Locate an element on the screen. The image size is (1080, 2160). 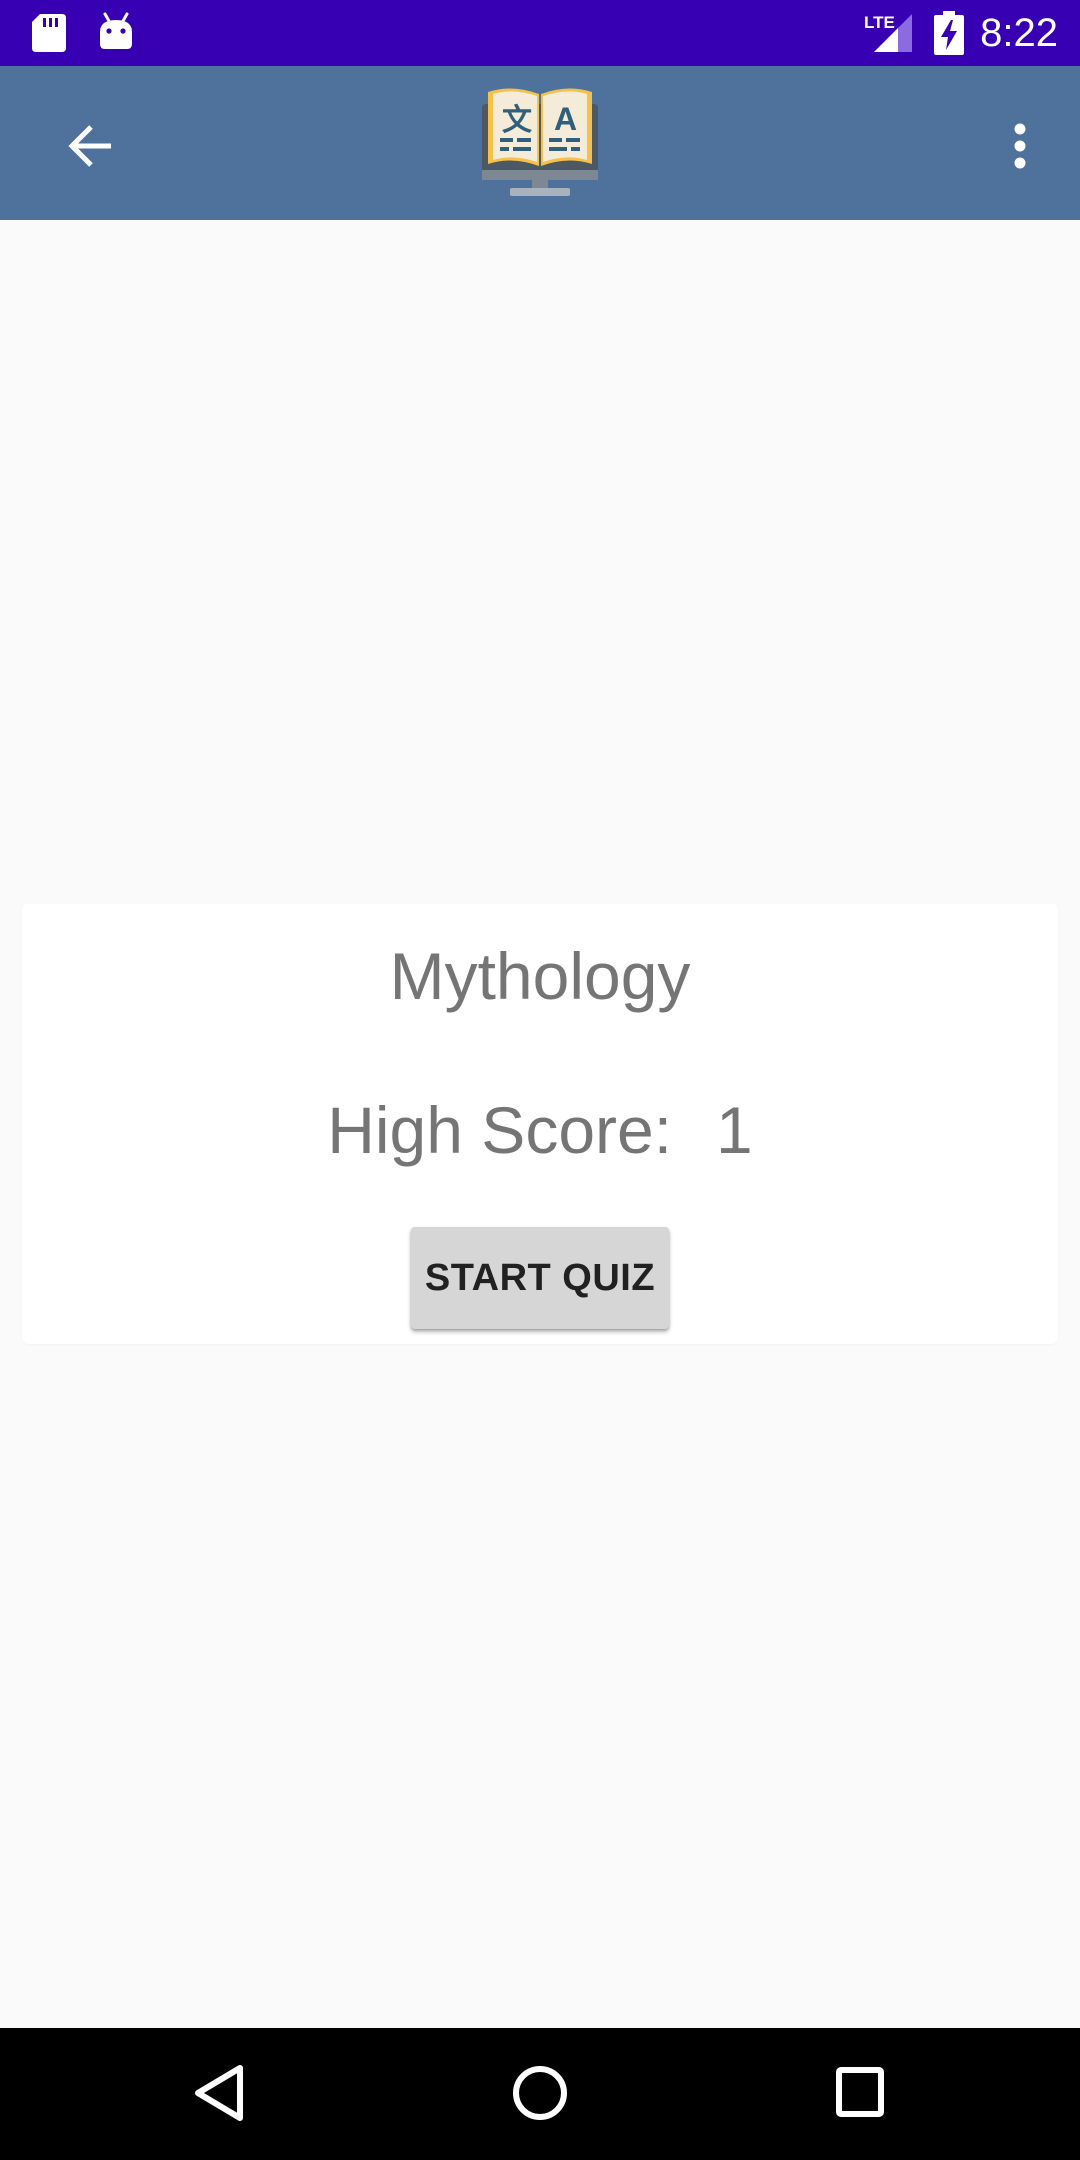
nav-home-icon is located at coordinates (540, 2095).